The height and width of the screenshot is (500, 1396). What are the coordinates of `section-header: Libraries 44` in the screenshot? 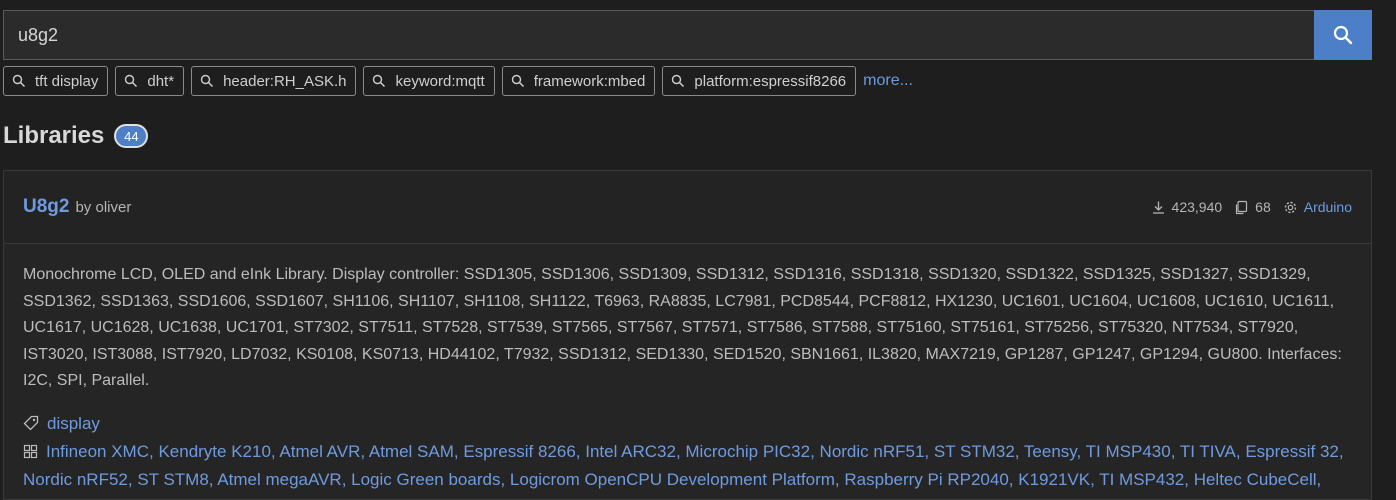 It's located at (76, 136).